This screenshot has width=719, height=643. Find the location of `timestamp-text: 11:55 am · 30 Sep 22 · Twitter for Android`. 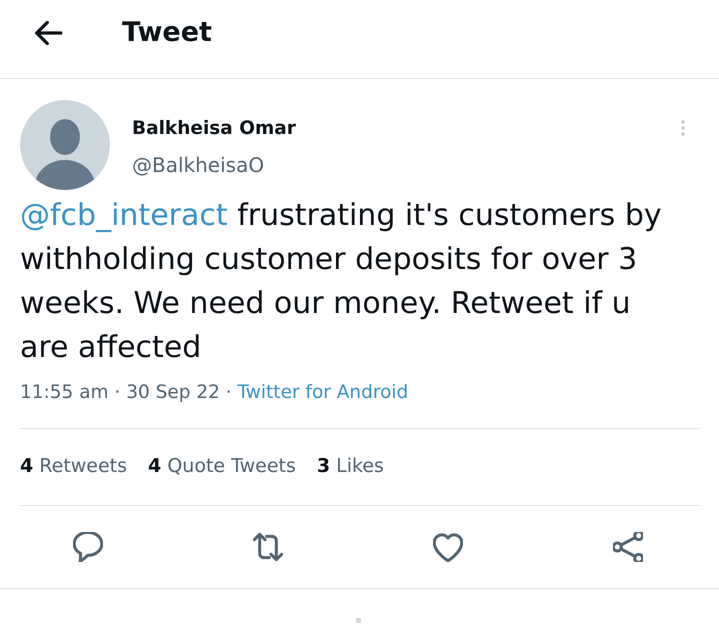

timestamp-text: 11:55 am · 30 Sep 22 · Twitter for Android is located at coordinates (214, 393).